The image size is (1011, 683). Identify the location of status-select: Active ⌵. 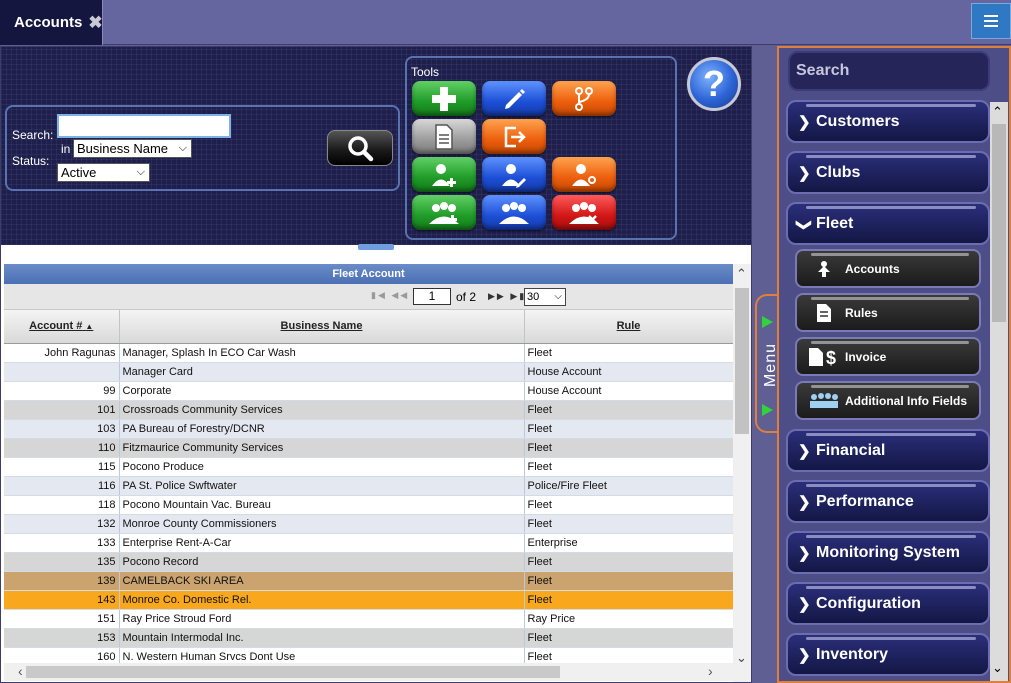
(103, 172).